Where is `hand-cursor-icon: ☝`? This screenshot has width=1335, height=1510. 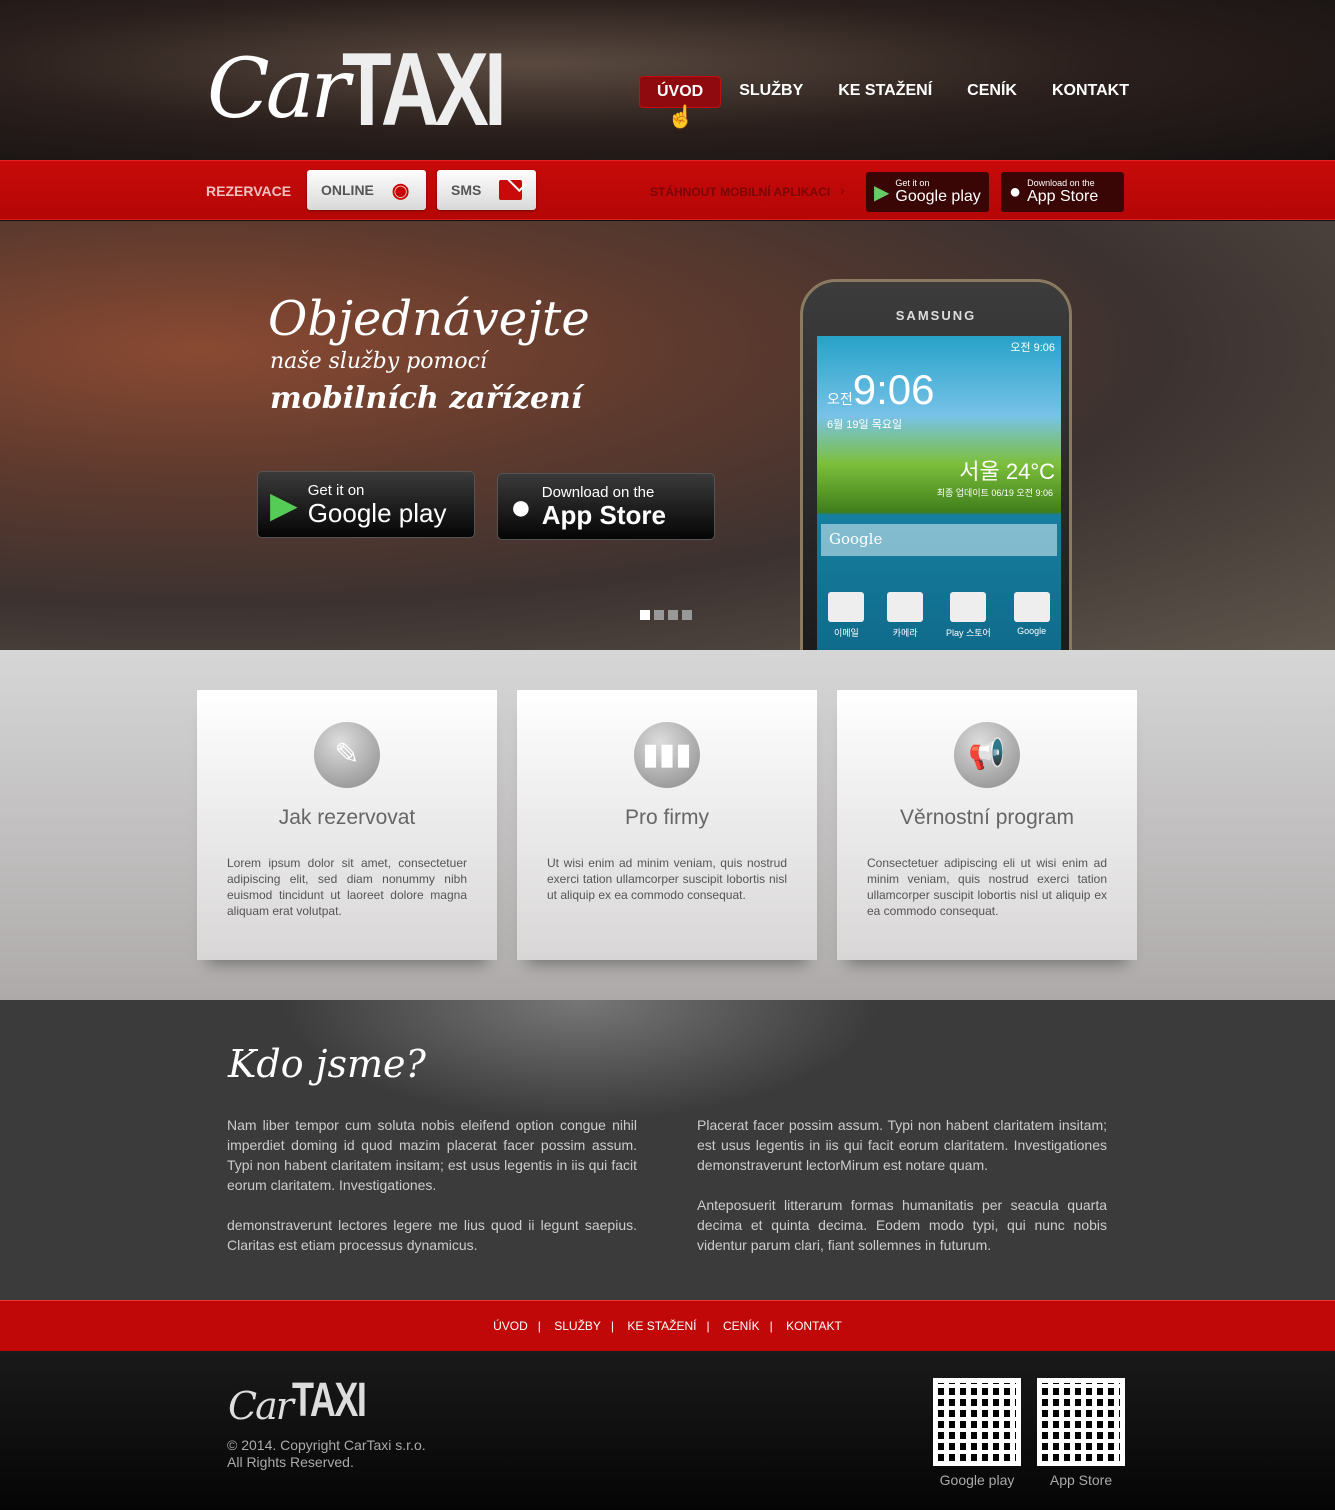
hand-cursor-icon: ☝ is located at coordinates (681, 116).